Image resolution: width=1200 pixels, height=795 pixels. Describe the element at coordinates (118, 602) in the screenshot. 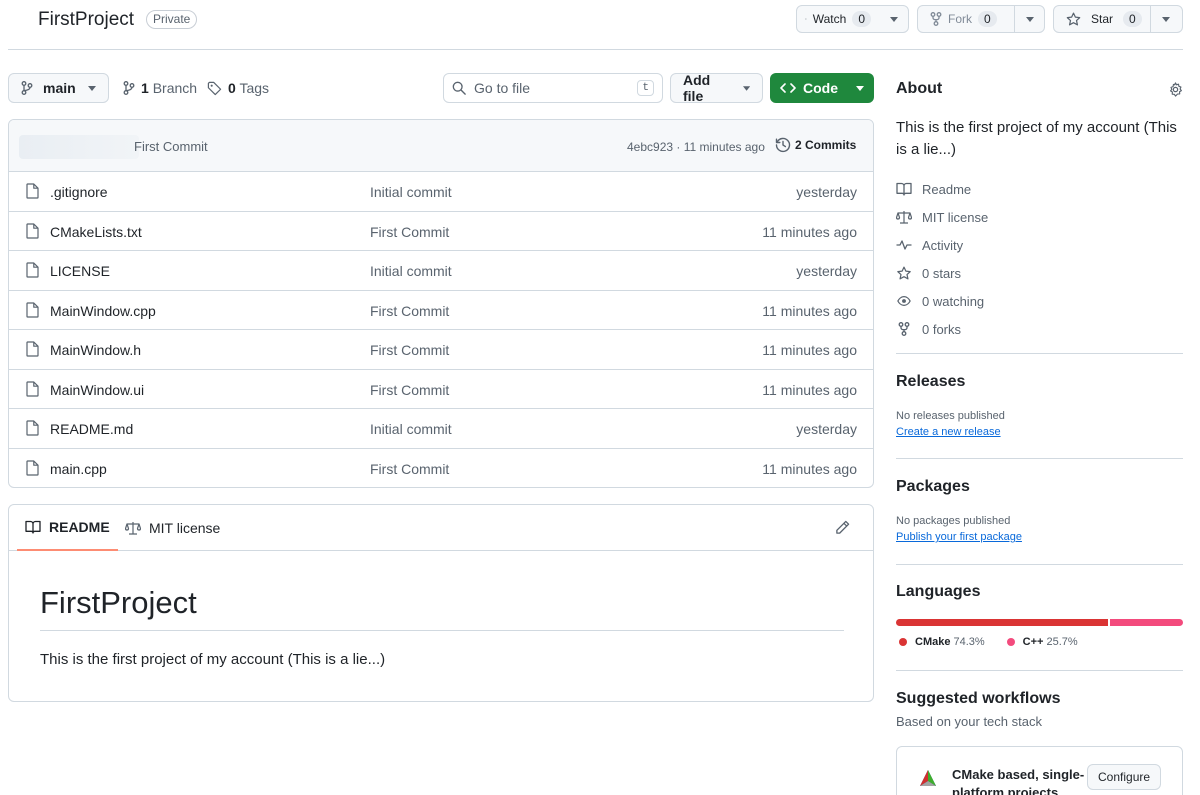

I see `readme-heading: FirstProject` at that location.